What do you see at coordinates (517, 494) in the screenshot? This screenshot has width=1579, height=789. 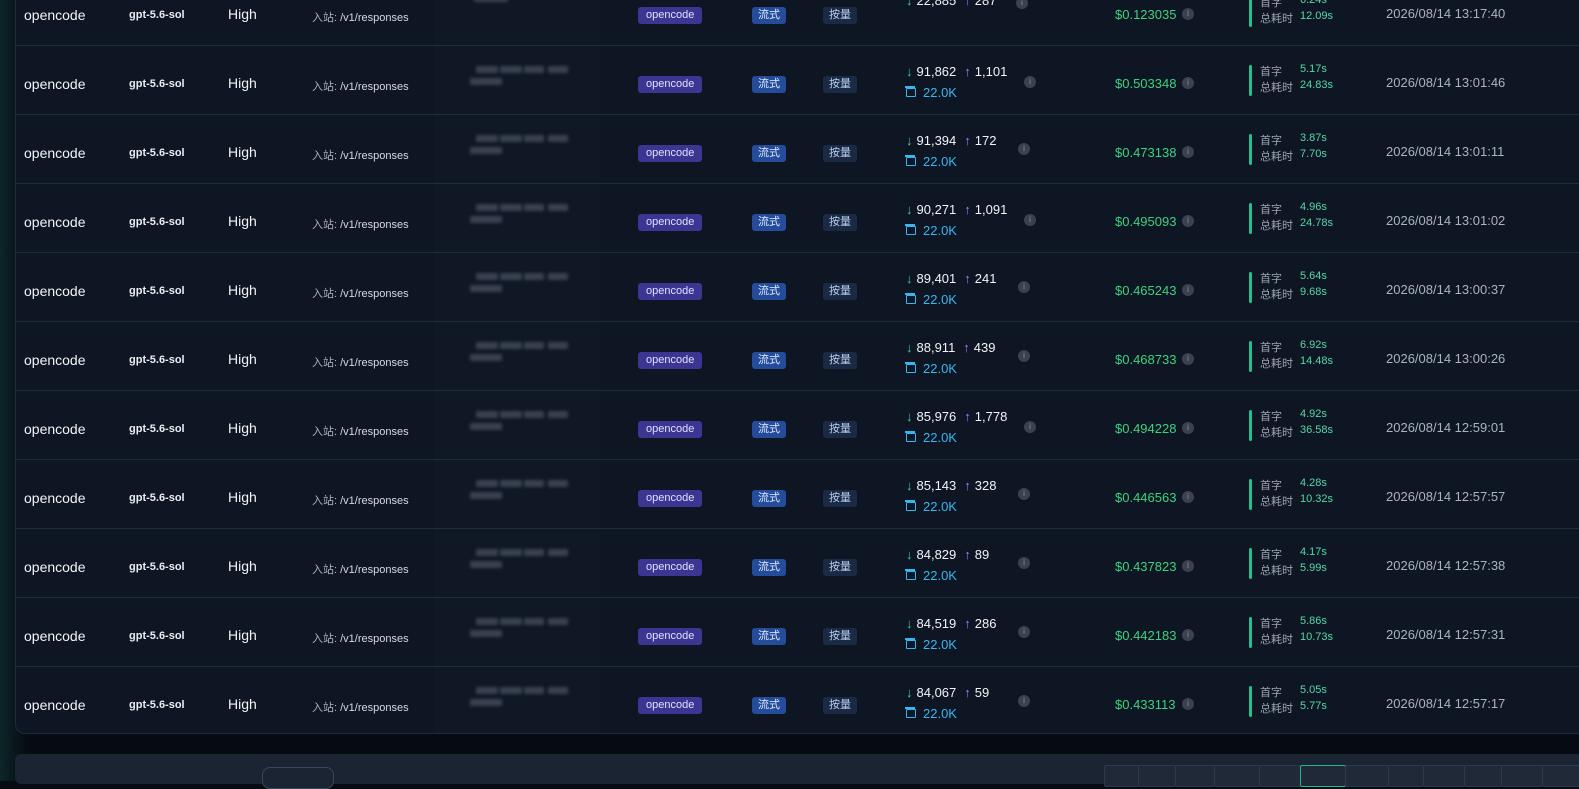 I see `redacted-key` at bounding box center [517, 494].